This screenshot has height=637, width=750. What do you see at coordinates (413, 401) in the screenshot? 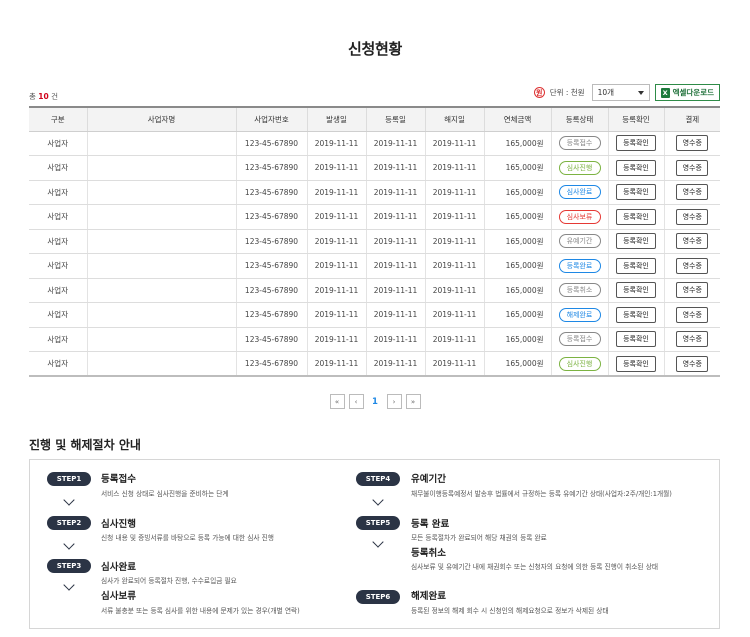
I see `last-page-button: »` at bounding box center [413, 401].